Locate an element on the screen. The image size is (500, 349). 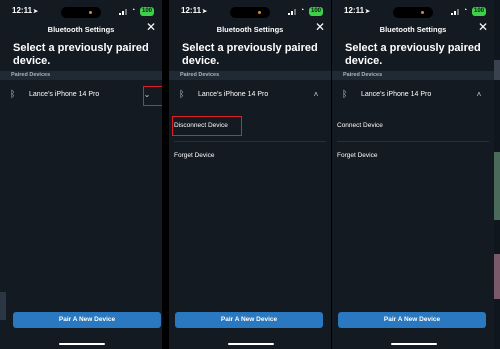
background-app-strip is located at coordinates (497, 174).